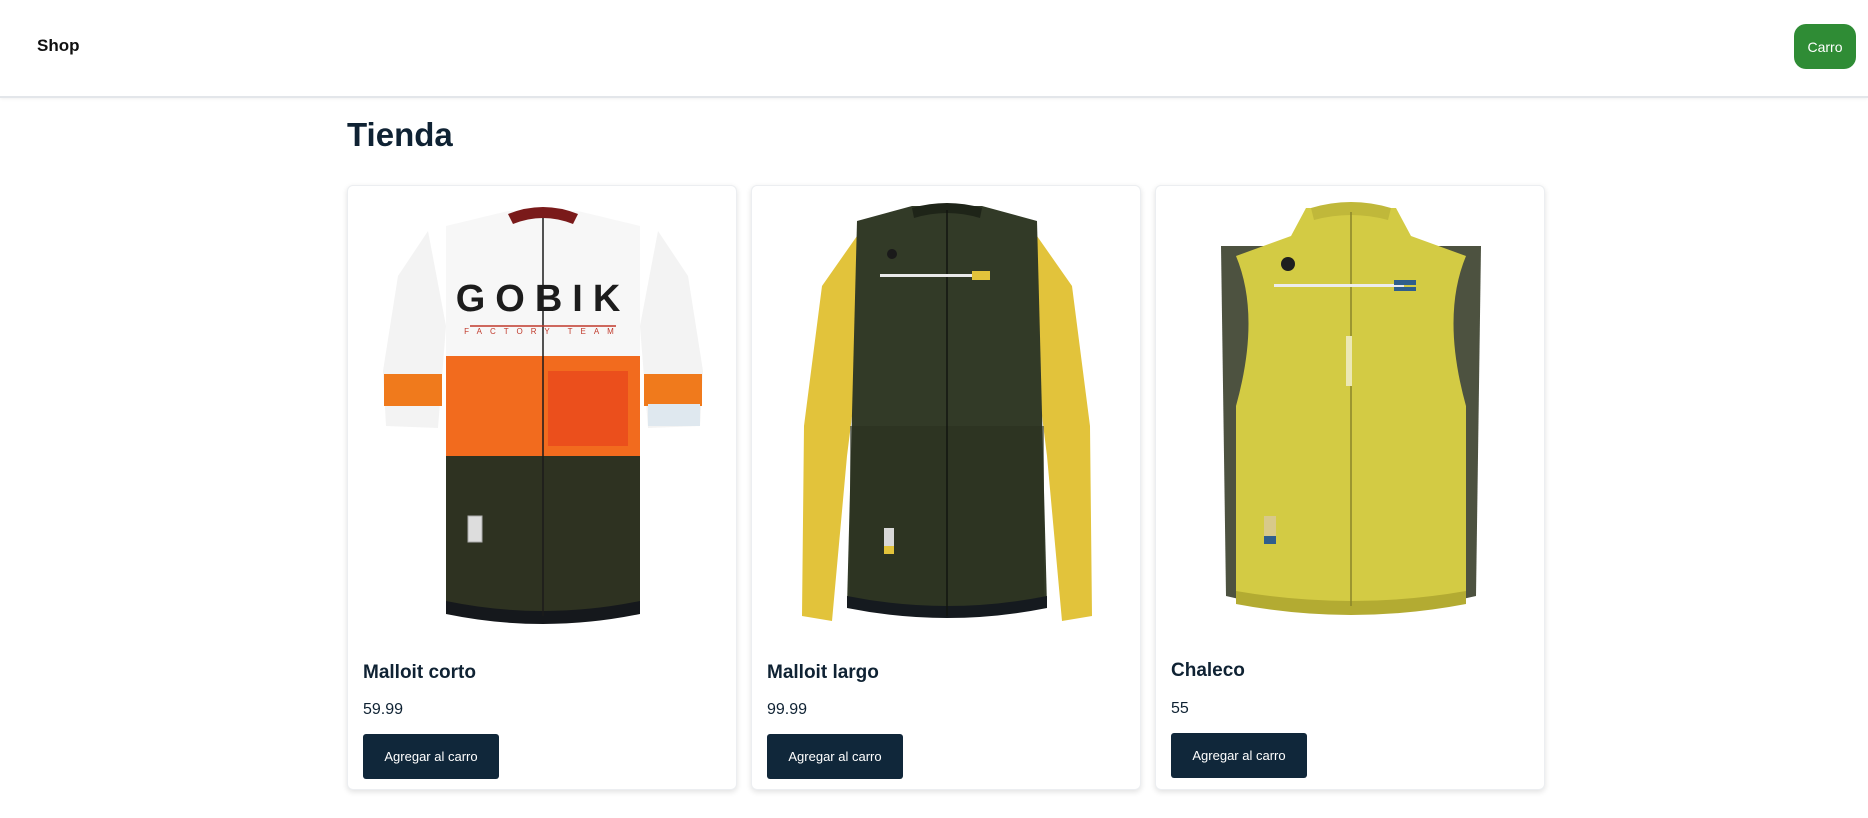 This screenshot has height=818, width=1868. I want to click on long-sleeve-jersey-image, so click(947, 412).